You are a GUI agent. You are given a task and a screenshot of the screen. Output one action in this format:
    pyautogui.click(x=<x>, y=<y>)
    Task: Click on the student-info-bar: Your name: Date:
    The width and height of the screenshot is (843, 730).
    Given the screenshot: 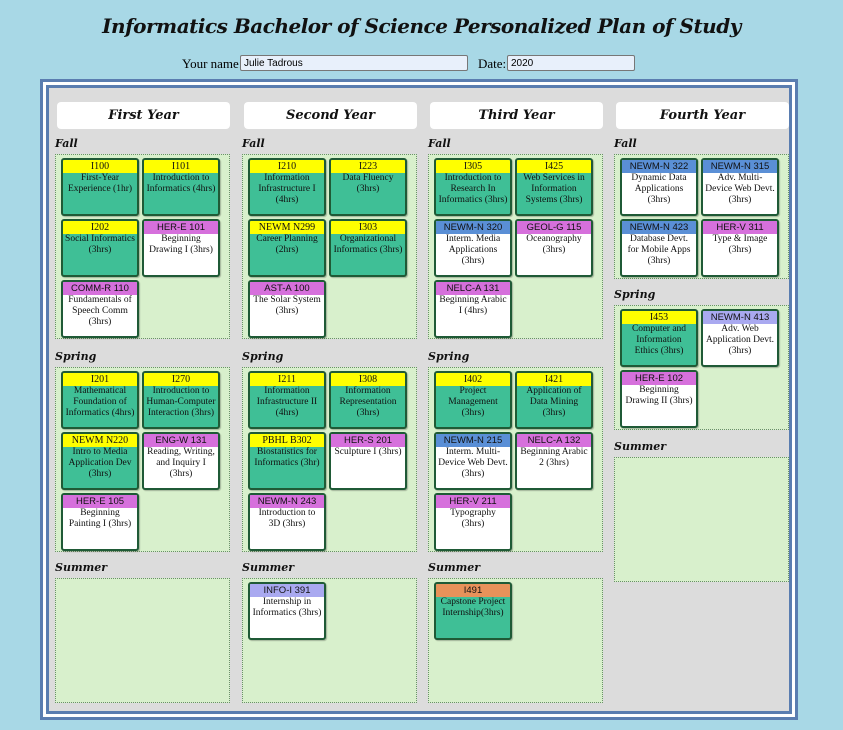 What is the action you would take?
    pyautogui.click(x=421, y=64)
    